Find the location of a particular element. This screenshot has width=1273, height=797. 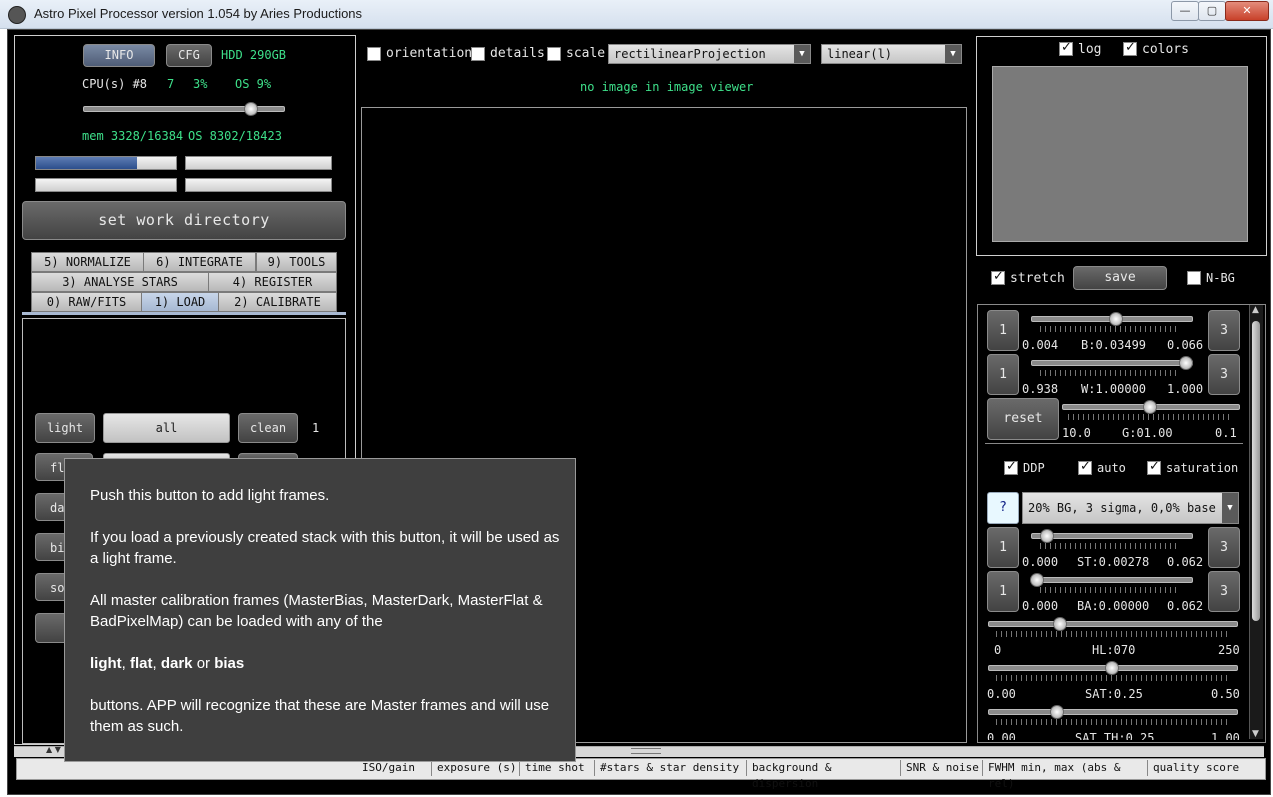

divider is located at coordinates (1114, 443).